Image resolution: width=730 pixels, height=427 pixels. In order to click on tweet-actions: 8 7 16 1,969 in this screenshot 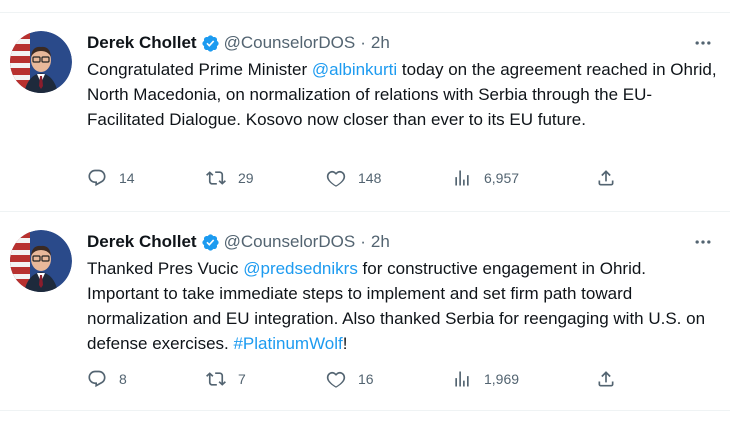, I will do `click(357, 379)`.